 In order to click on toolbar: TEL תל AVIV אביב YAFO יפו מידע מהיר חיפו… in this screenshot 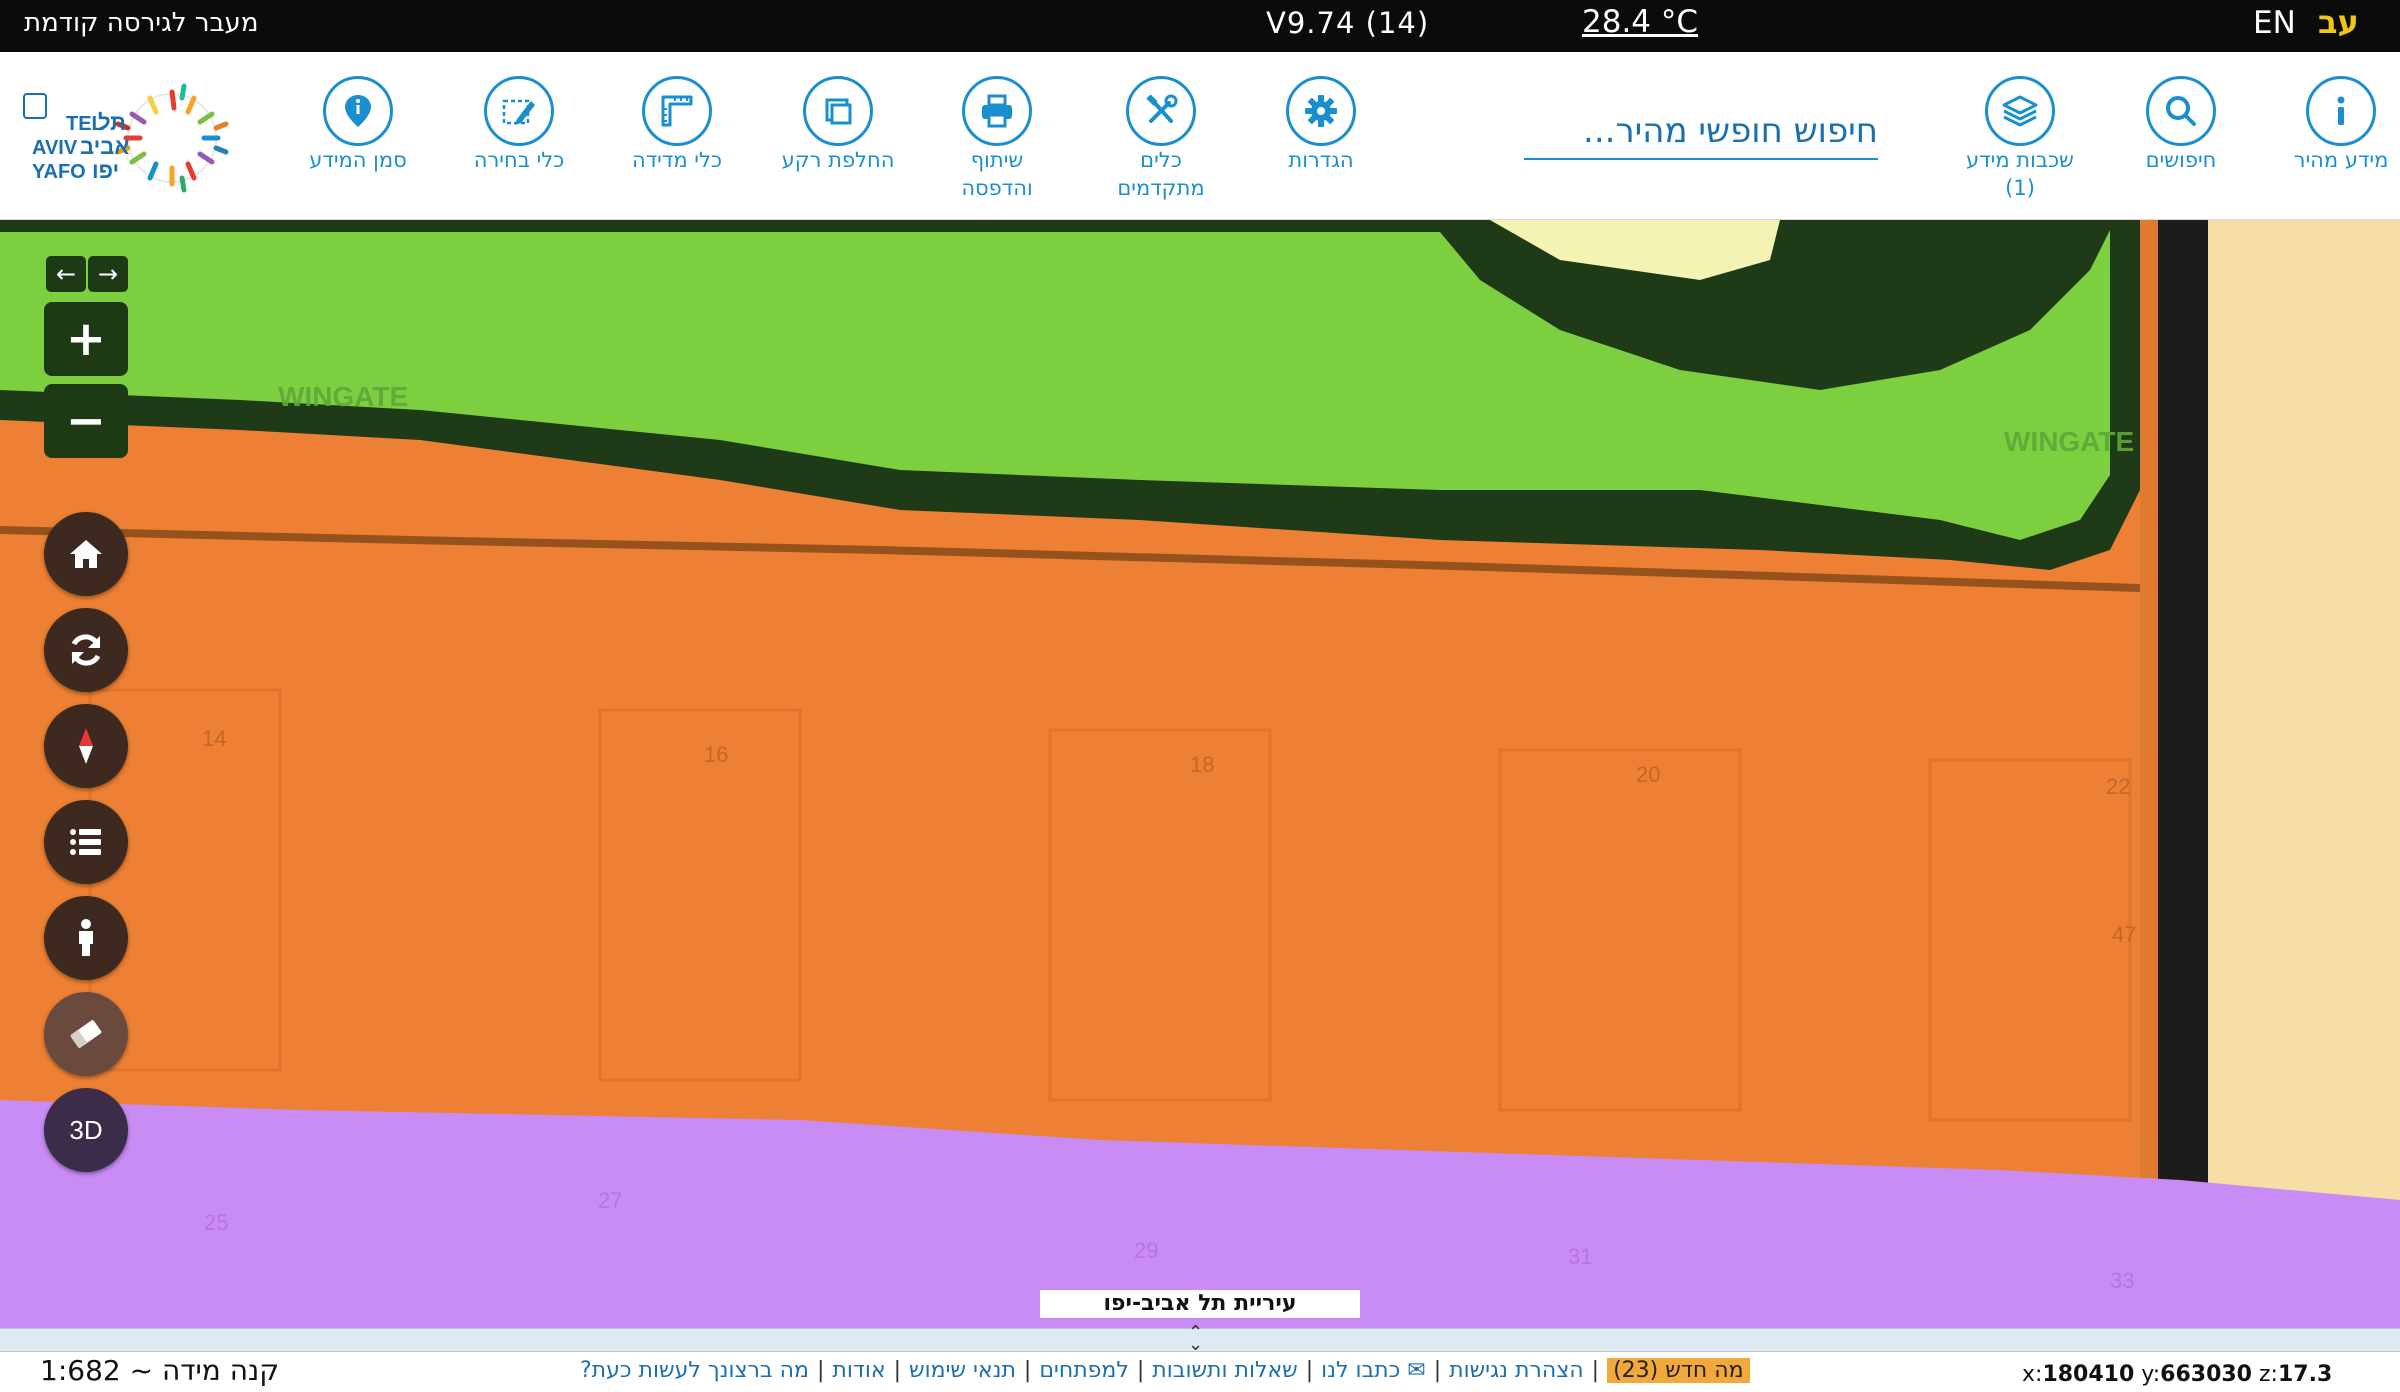, I will do `click(1200, 136)`.